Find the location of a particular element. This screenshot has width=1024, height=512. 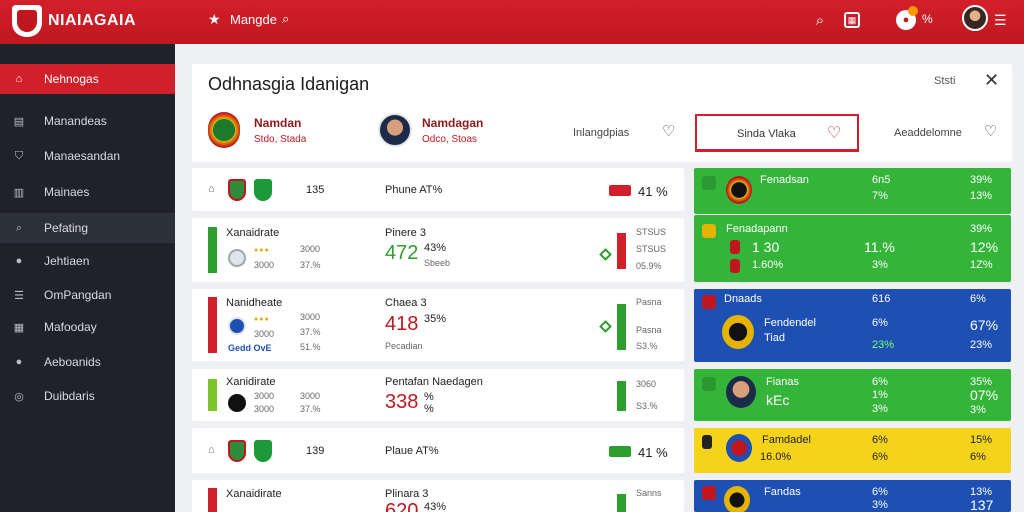

team2-name: Namdagan is located at coordinates (452, 123).